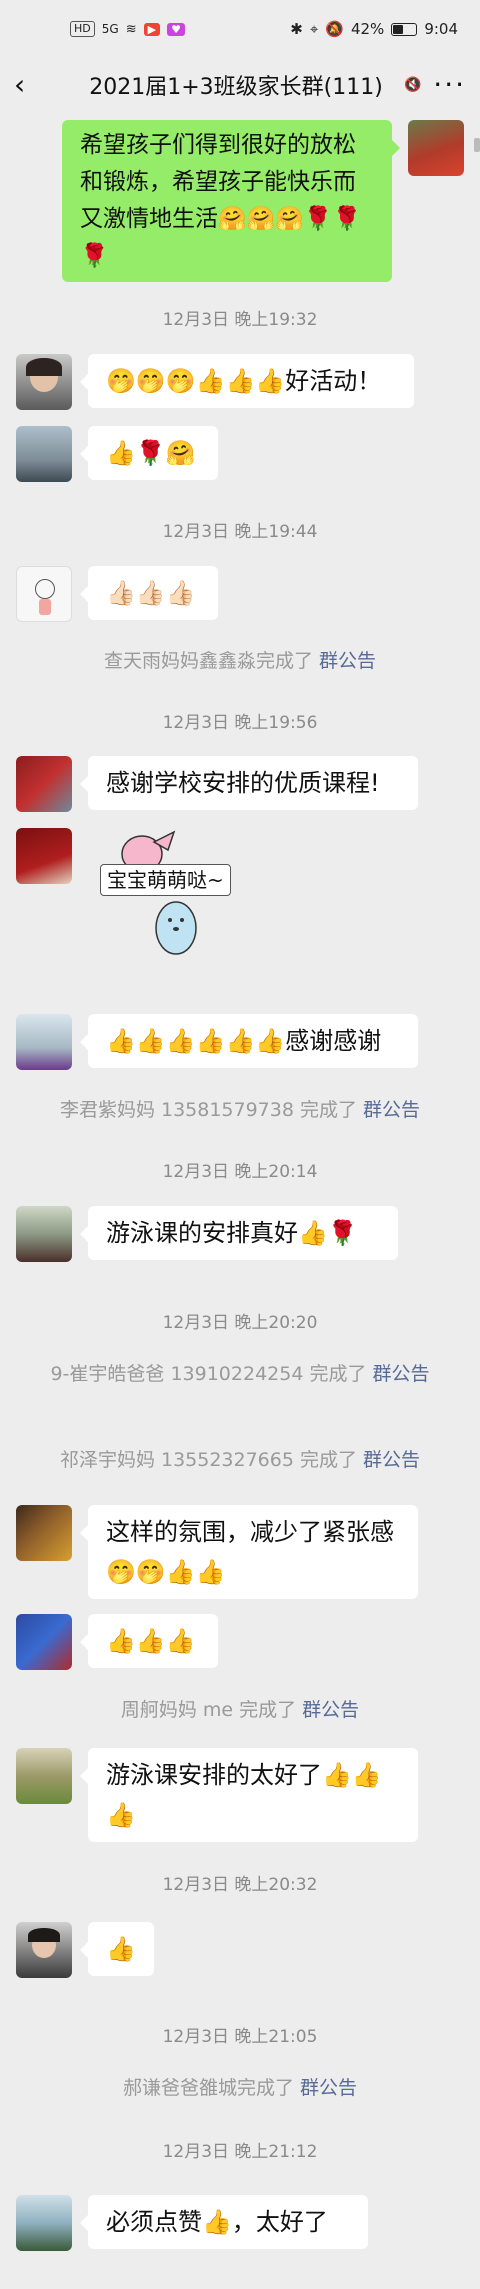 Image resolution: width=480 pixels, height=2289 pixels. I want to click on wifi-icon: ≋, so click(131, 29).